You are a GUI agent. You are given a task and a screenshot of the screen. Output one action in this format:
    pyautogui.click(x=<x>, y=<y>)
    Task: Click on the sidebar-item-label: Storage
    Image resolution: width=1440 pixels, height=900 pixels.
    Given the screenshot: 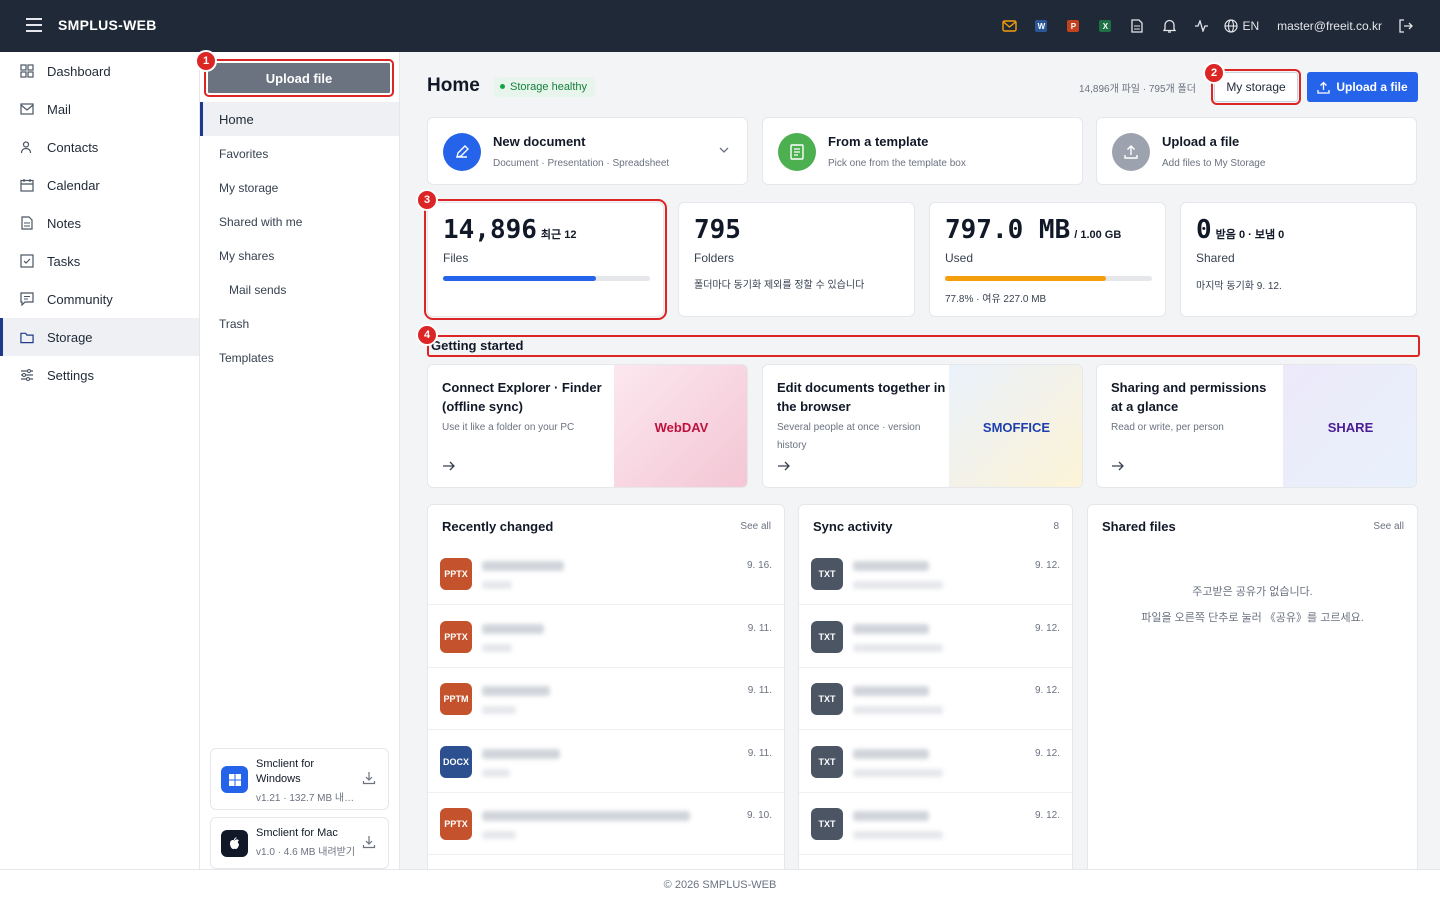 What is the action you would take?
    pyautogui.click(x=70, y=337)
    